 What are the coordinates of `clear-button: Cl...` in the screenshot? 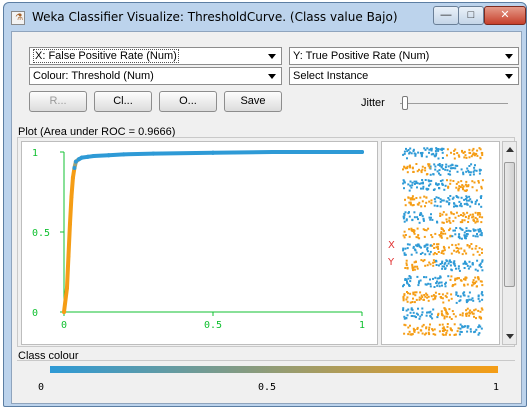 It's located at (123, 101).